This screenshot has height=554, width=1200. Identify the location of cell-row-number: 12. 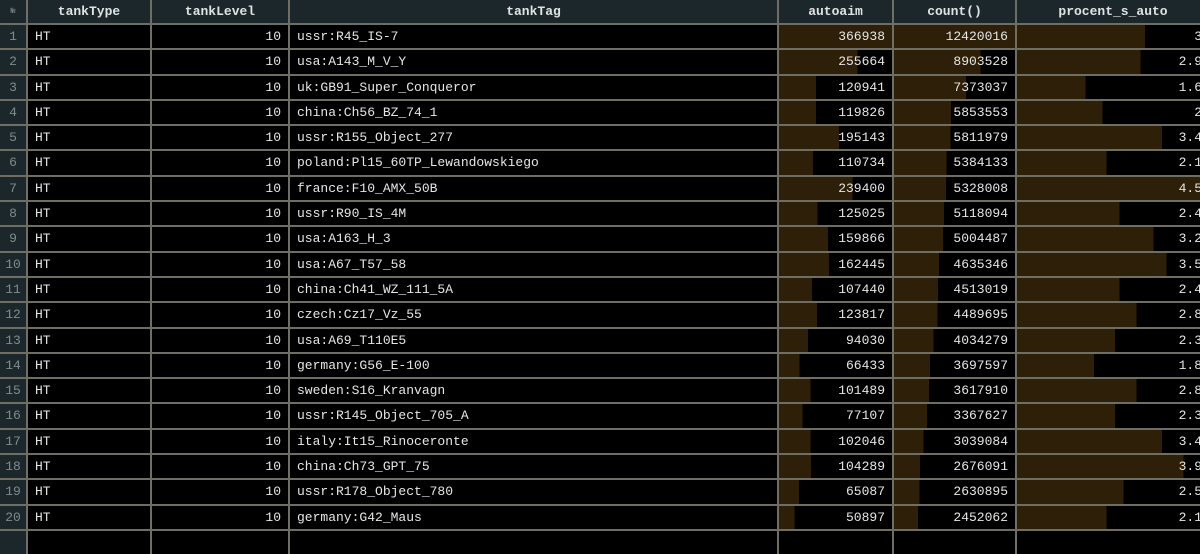
(13, 315).